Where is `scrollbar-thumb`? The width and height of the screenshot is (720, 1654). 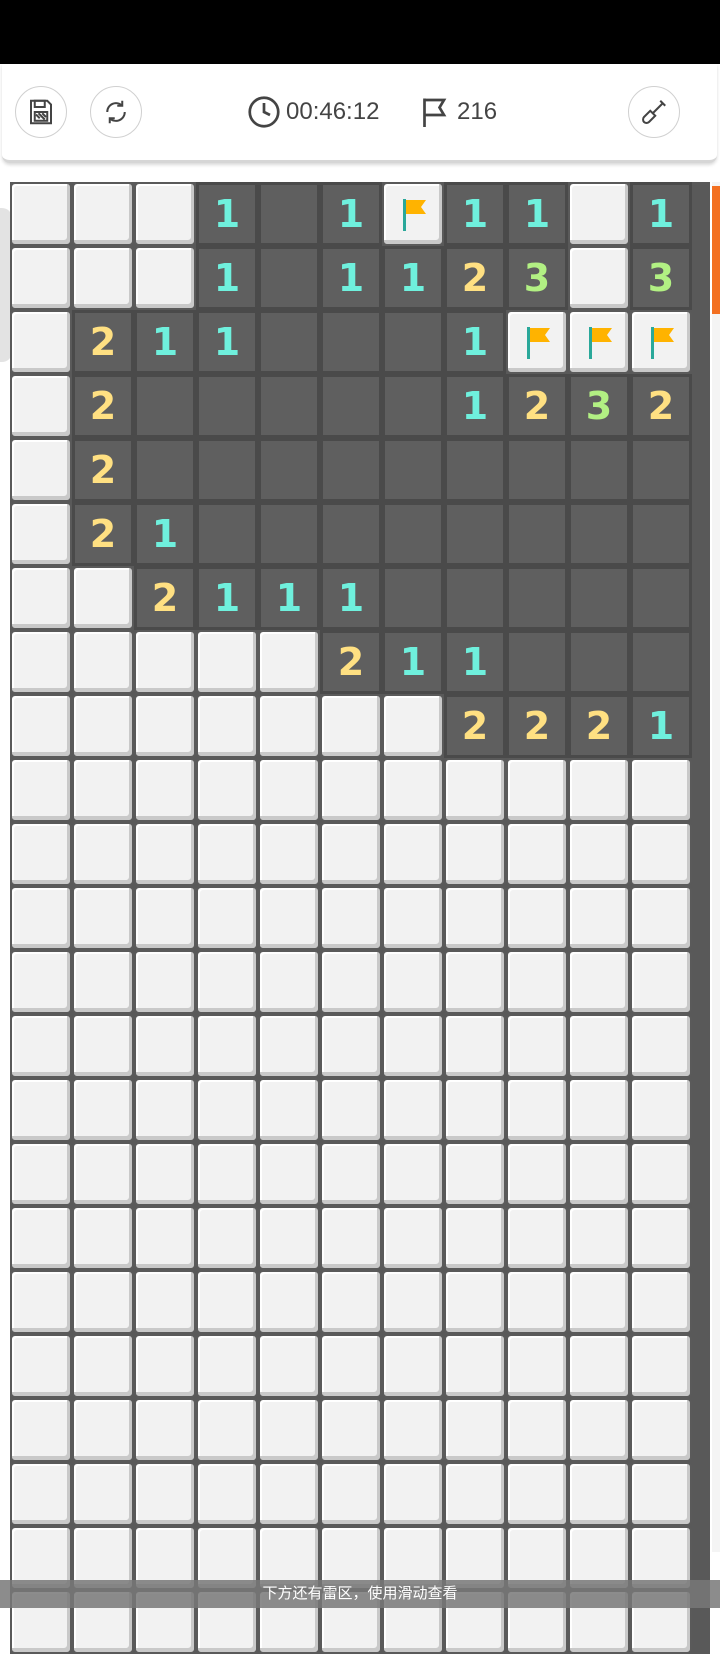
scrollbar-thumb is located at coordinates (716, 250).